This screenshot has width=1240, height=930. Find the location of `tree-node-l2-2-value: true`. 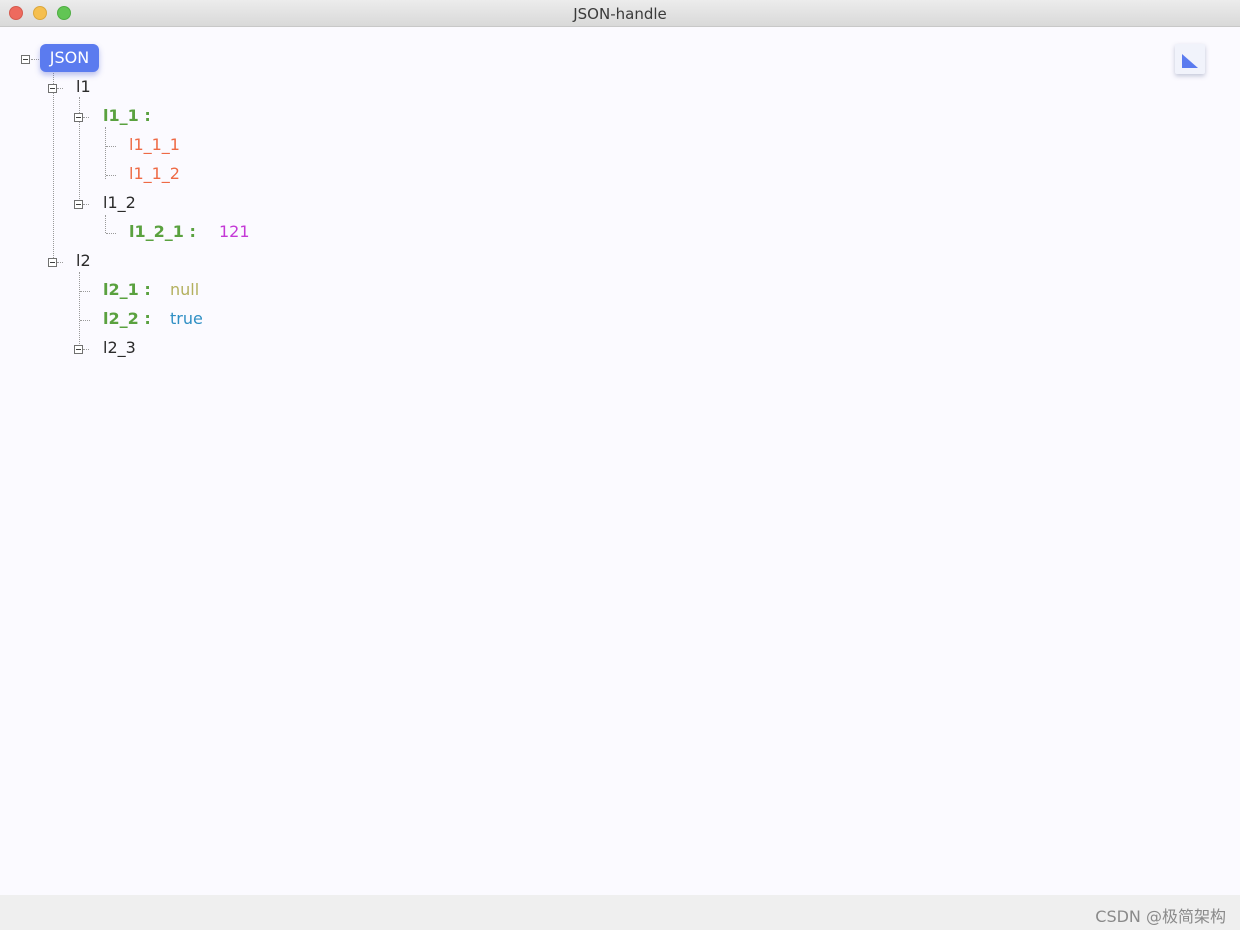

tree-node-l2-2-value: true is located at coordinates (186, 319).